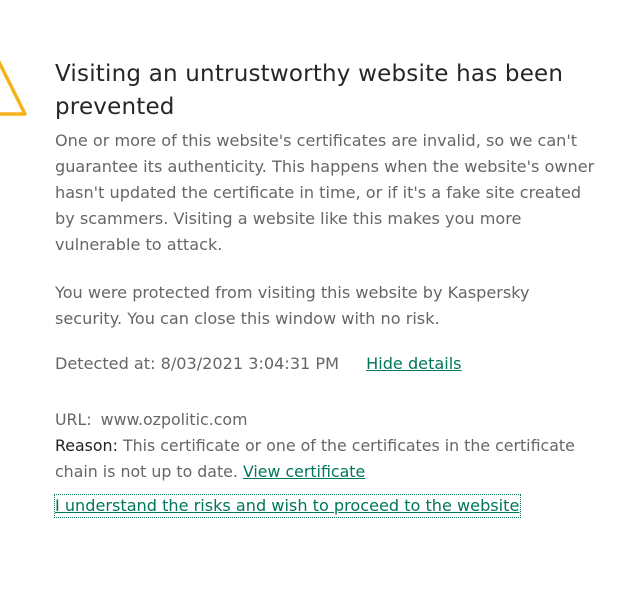 This screenshot has width=627, height=590. Describe the element at coordinates (413, 363) in the screenshot. I see `hide-details-link: Hide details` at that location.